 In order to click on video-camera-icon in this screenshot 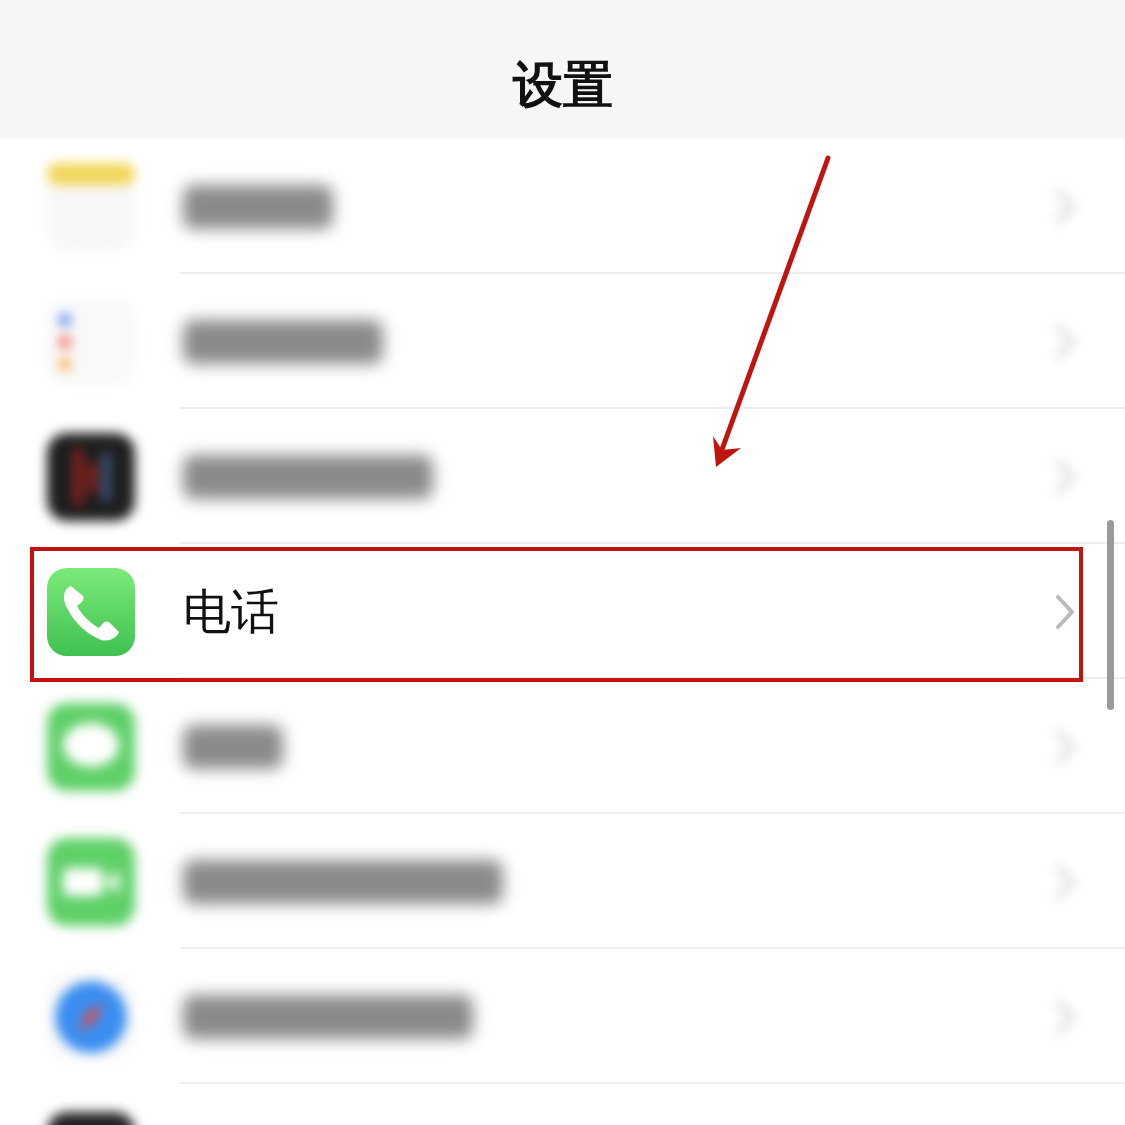, I will do `click(91, 881)`.